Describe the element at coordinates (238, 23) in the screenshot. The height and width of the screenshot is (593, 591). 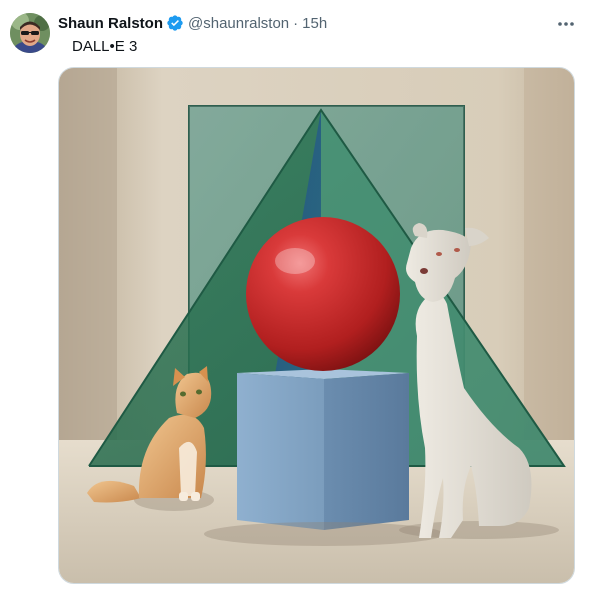
I see `author-handle: @shaunralston` at that location.